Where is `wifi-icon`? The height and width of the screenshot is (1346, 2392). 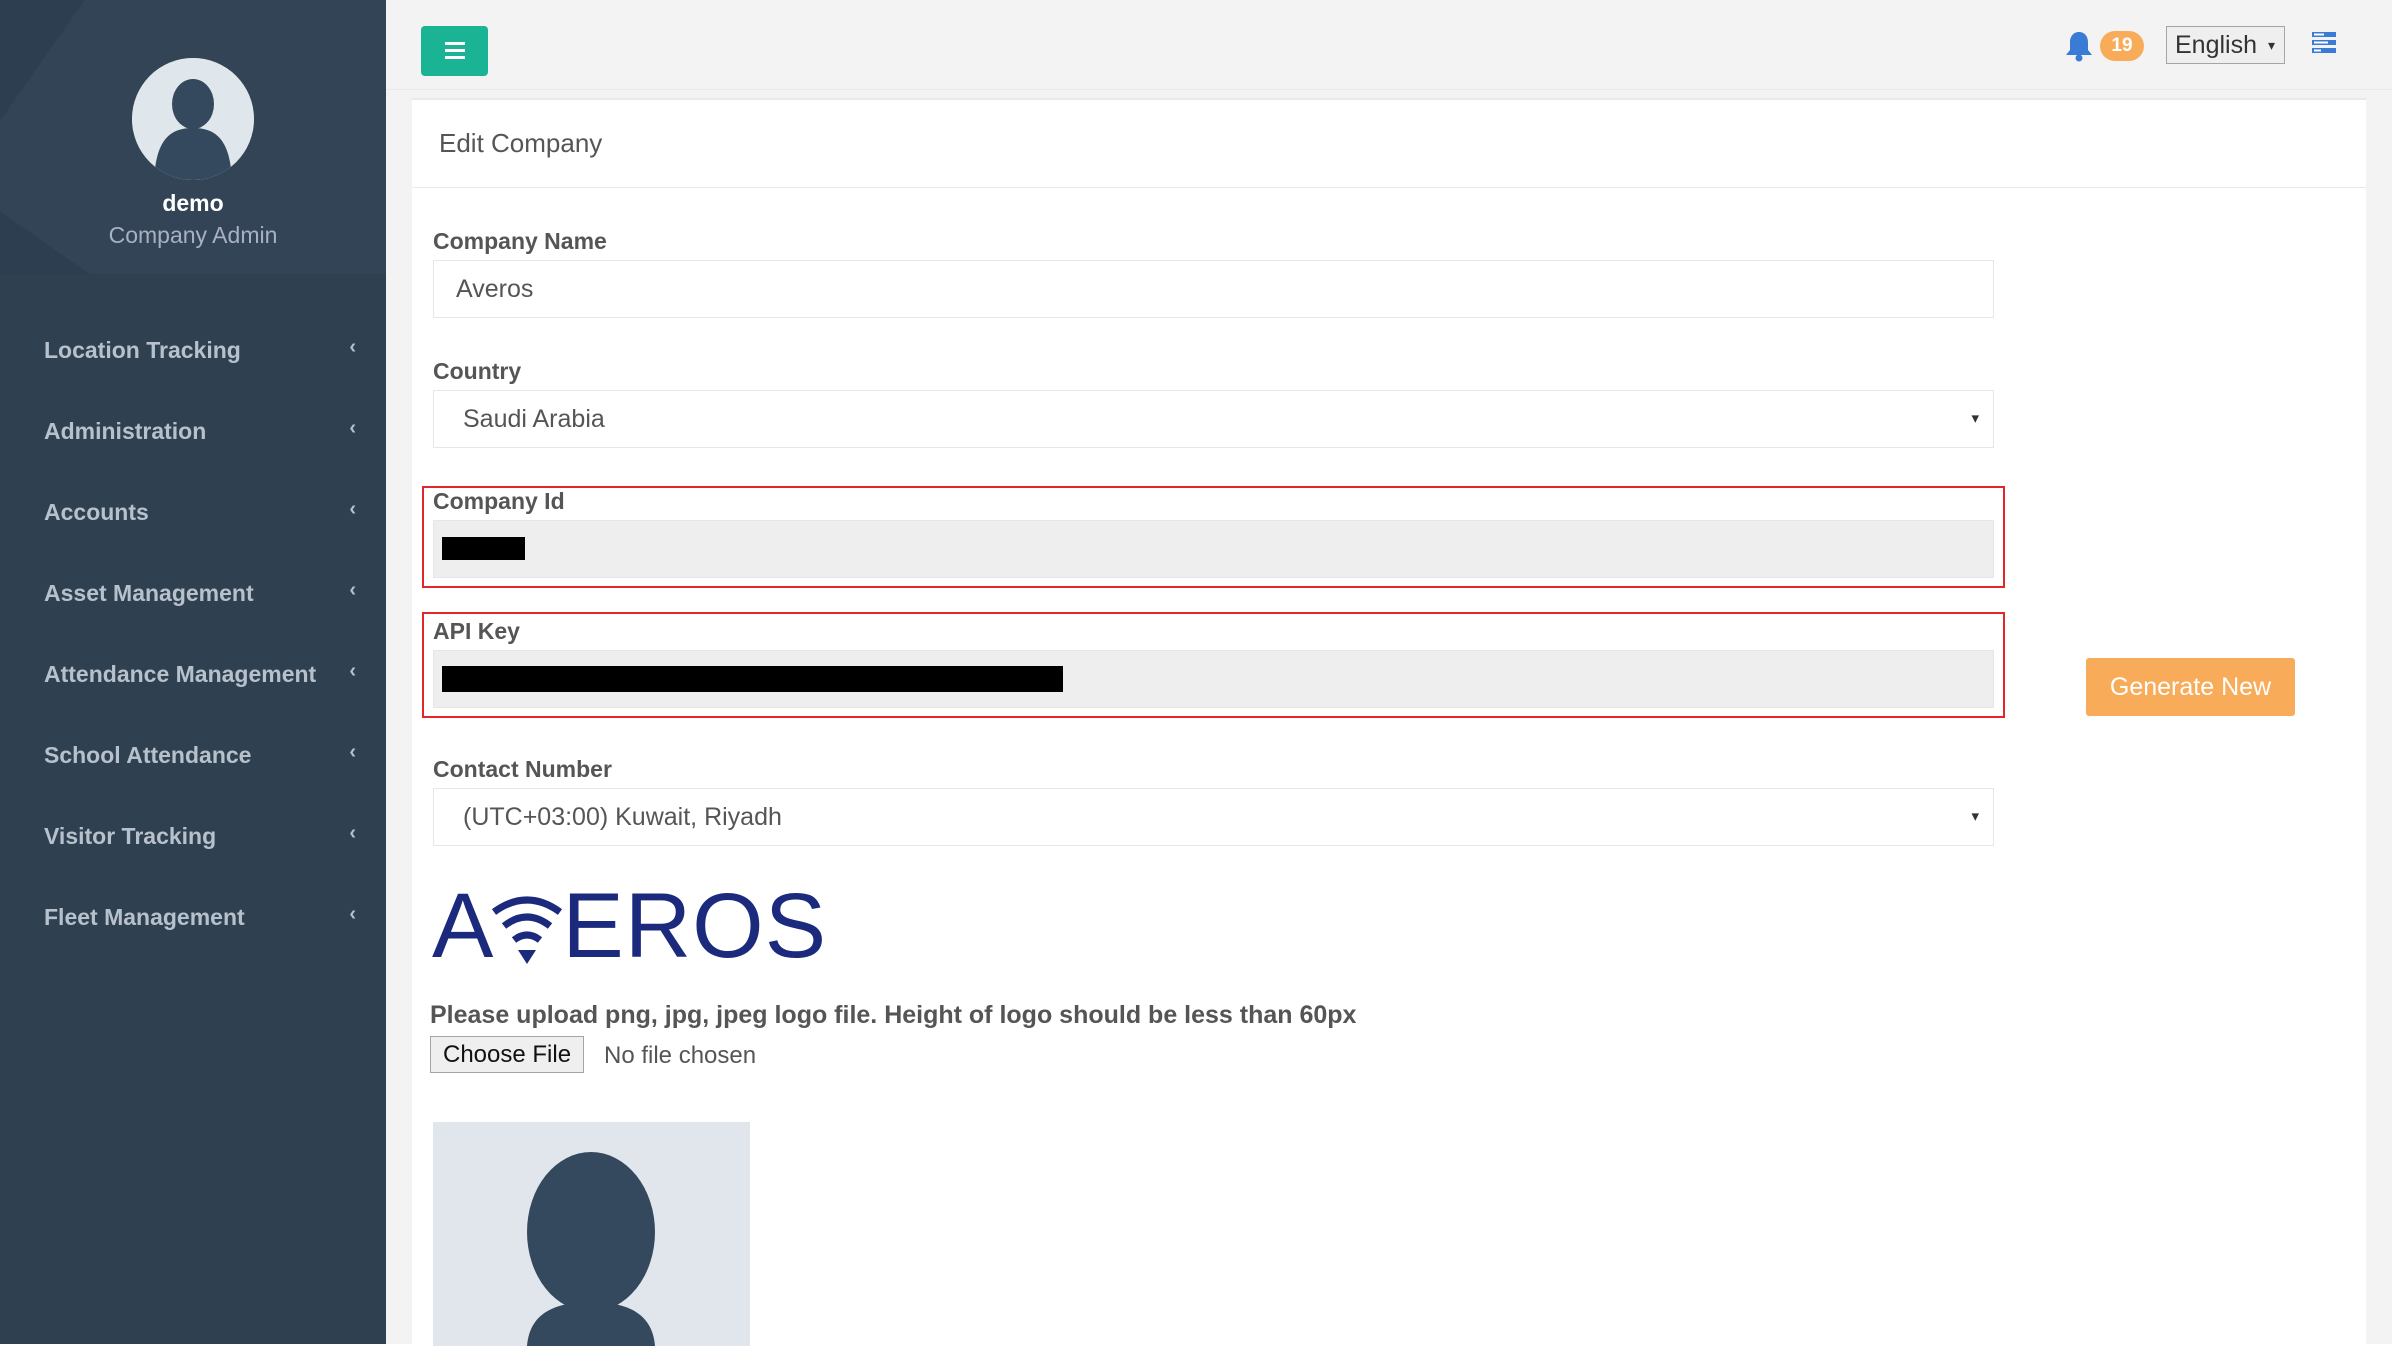 wifi-icon is located at coordinates (527, 933).